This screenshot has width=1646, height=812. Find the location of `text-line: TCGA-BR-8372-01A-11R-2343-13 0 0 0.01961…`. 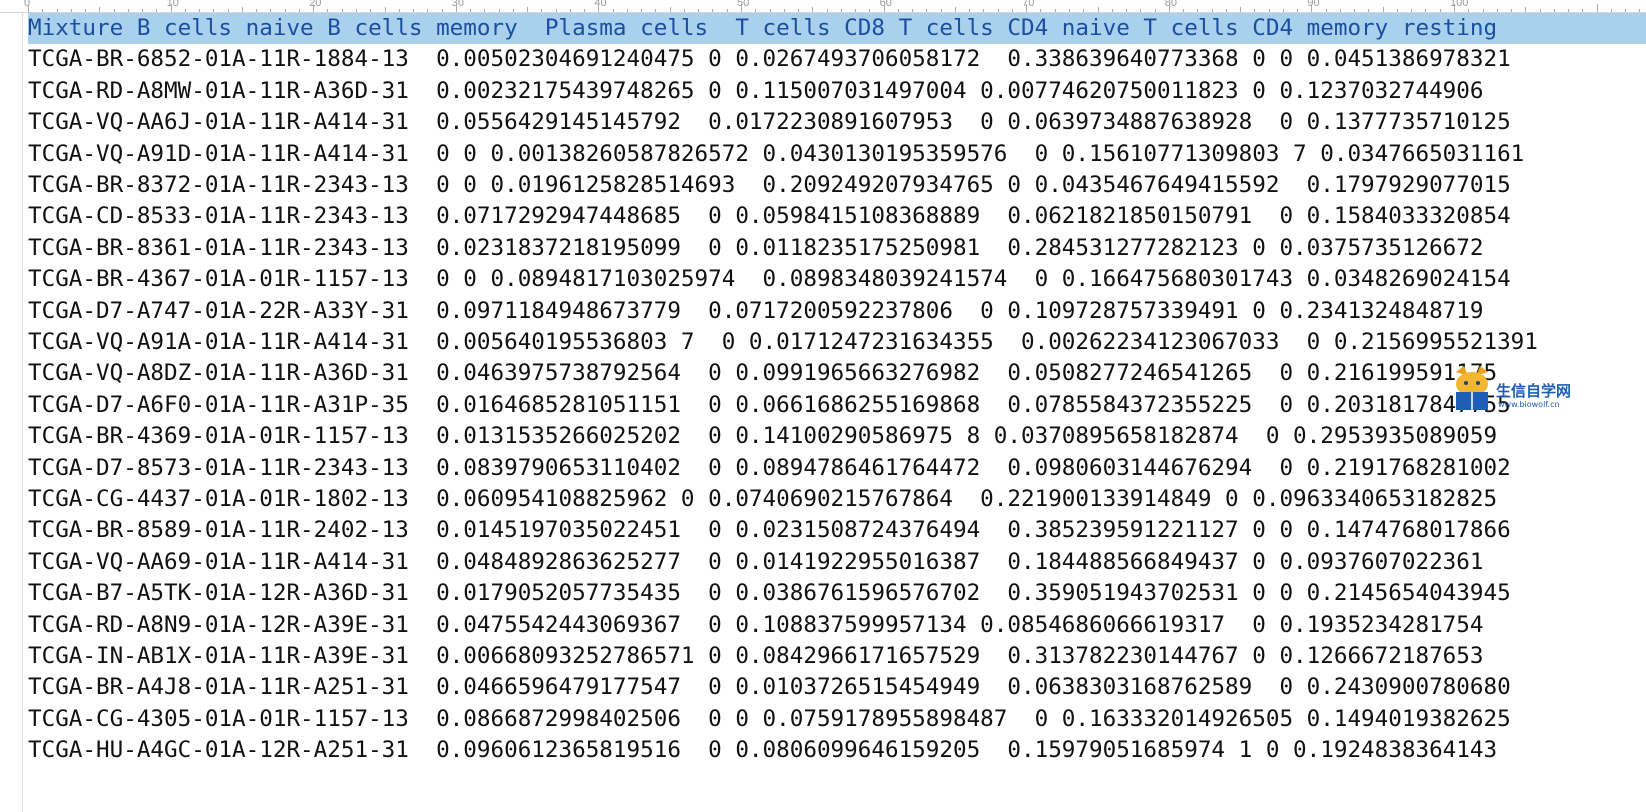

text-line: TCGA-BR-8372-01A-11R-2343-13 0 0 0.01961… is located at coordinates (769, 185).